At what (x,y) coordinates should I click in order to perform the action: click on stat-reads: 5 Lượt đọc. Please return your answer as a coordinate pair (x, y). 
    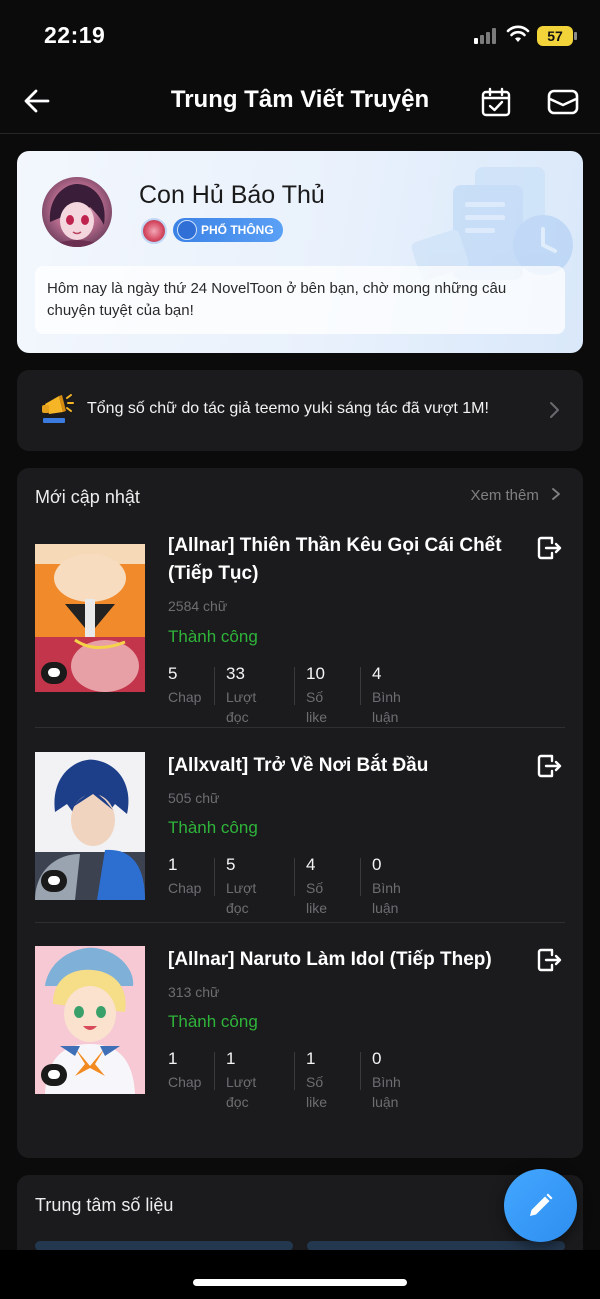
    Looking at the image, I should click on (241, 885).